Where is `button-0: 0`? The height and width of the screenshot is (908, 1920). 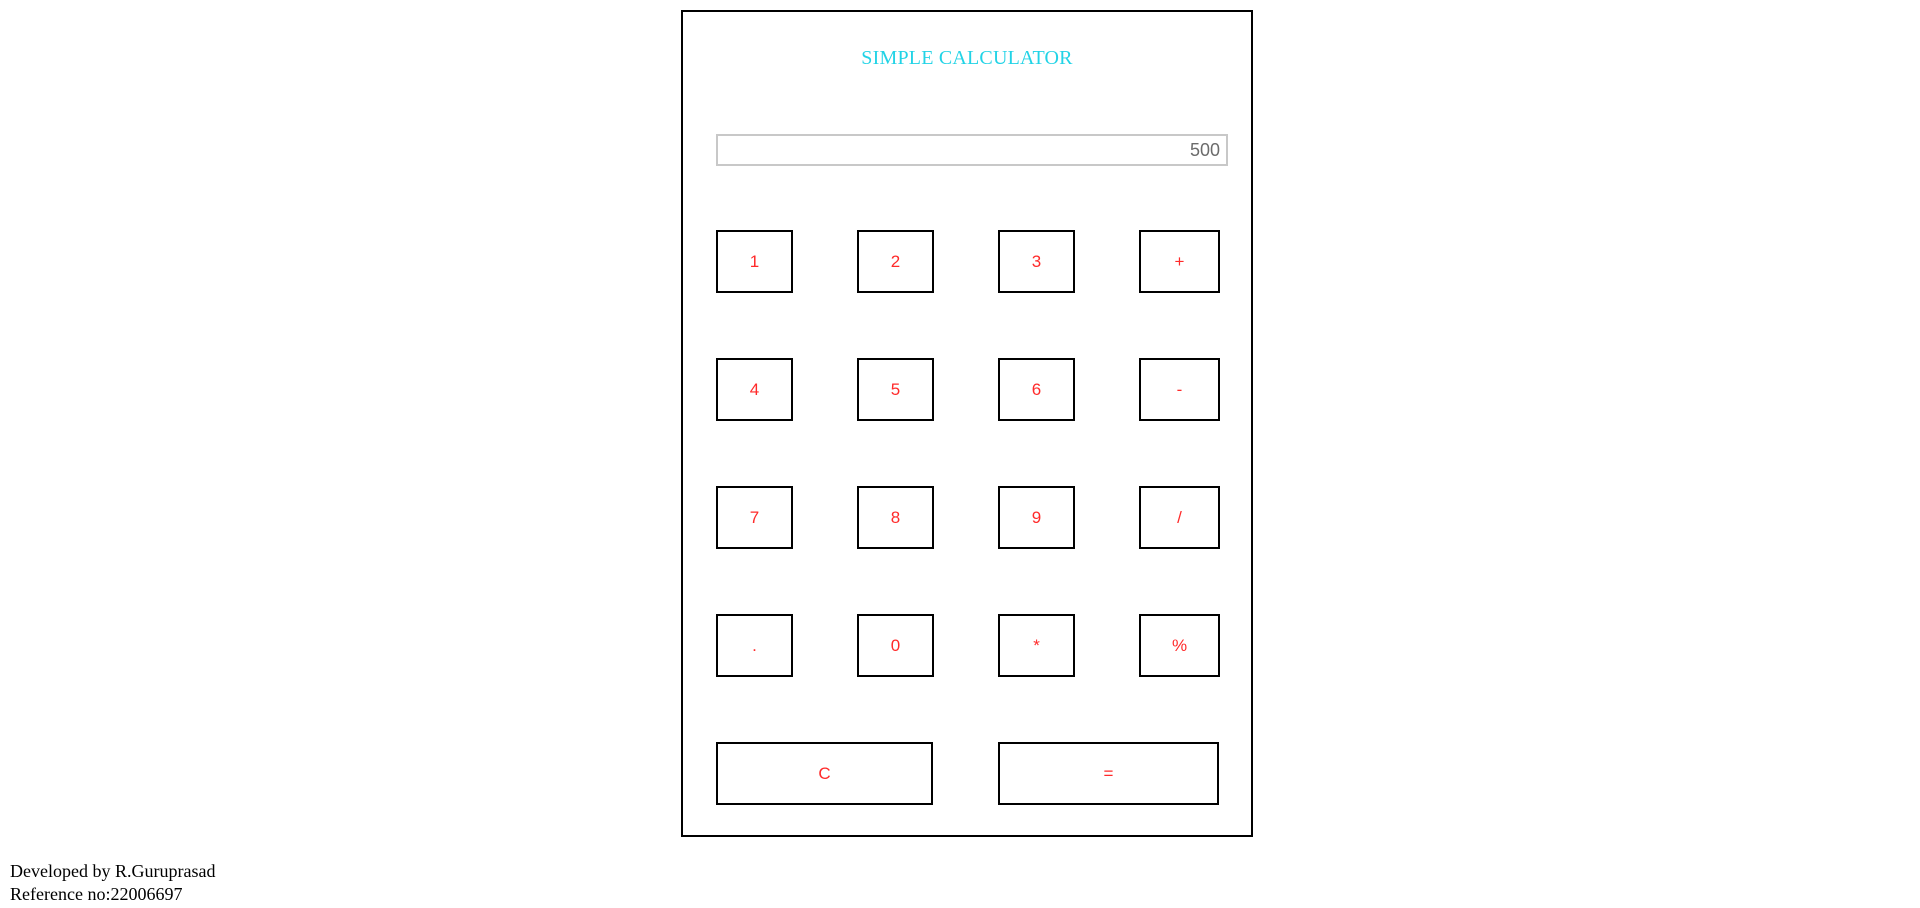 button-0: 0 is located at coordinates (895, 645).